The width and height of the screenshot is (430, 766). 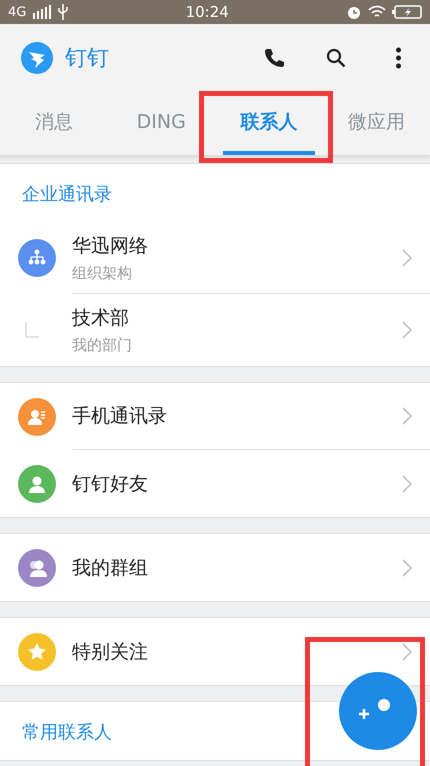 What do you see at coordinates (110, 652) in the screenshot?
I see `item-title: 特别关注` at bounding box center [110, 652].